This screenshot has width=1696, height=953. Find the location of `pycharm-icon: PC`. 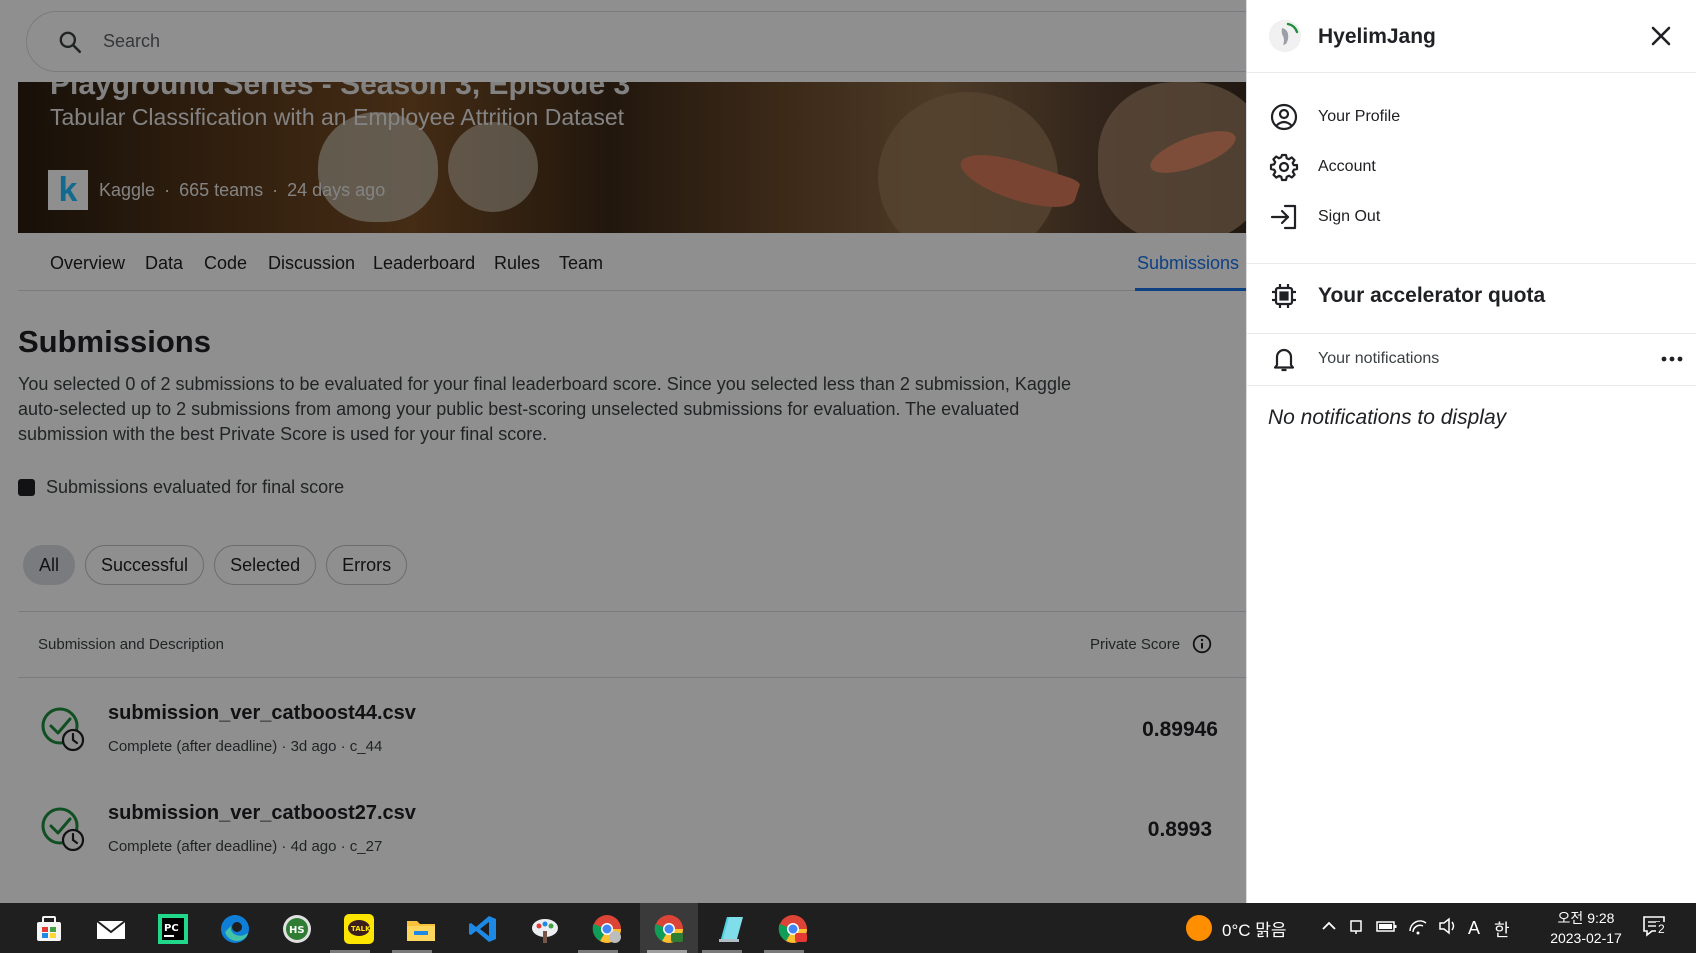

pycharm-icon: PC is located at coordinates (173, 929).